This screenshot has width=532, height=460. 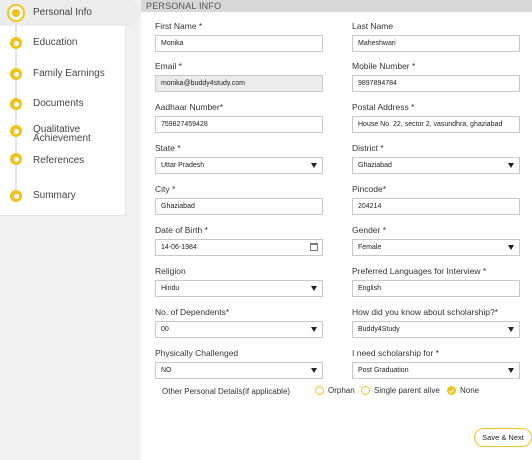 I want to click on first-name-group: First Name * Monika, so click(x=239, y=36).